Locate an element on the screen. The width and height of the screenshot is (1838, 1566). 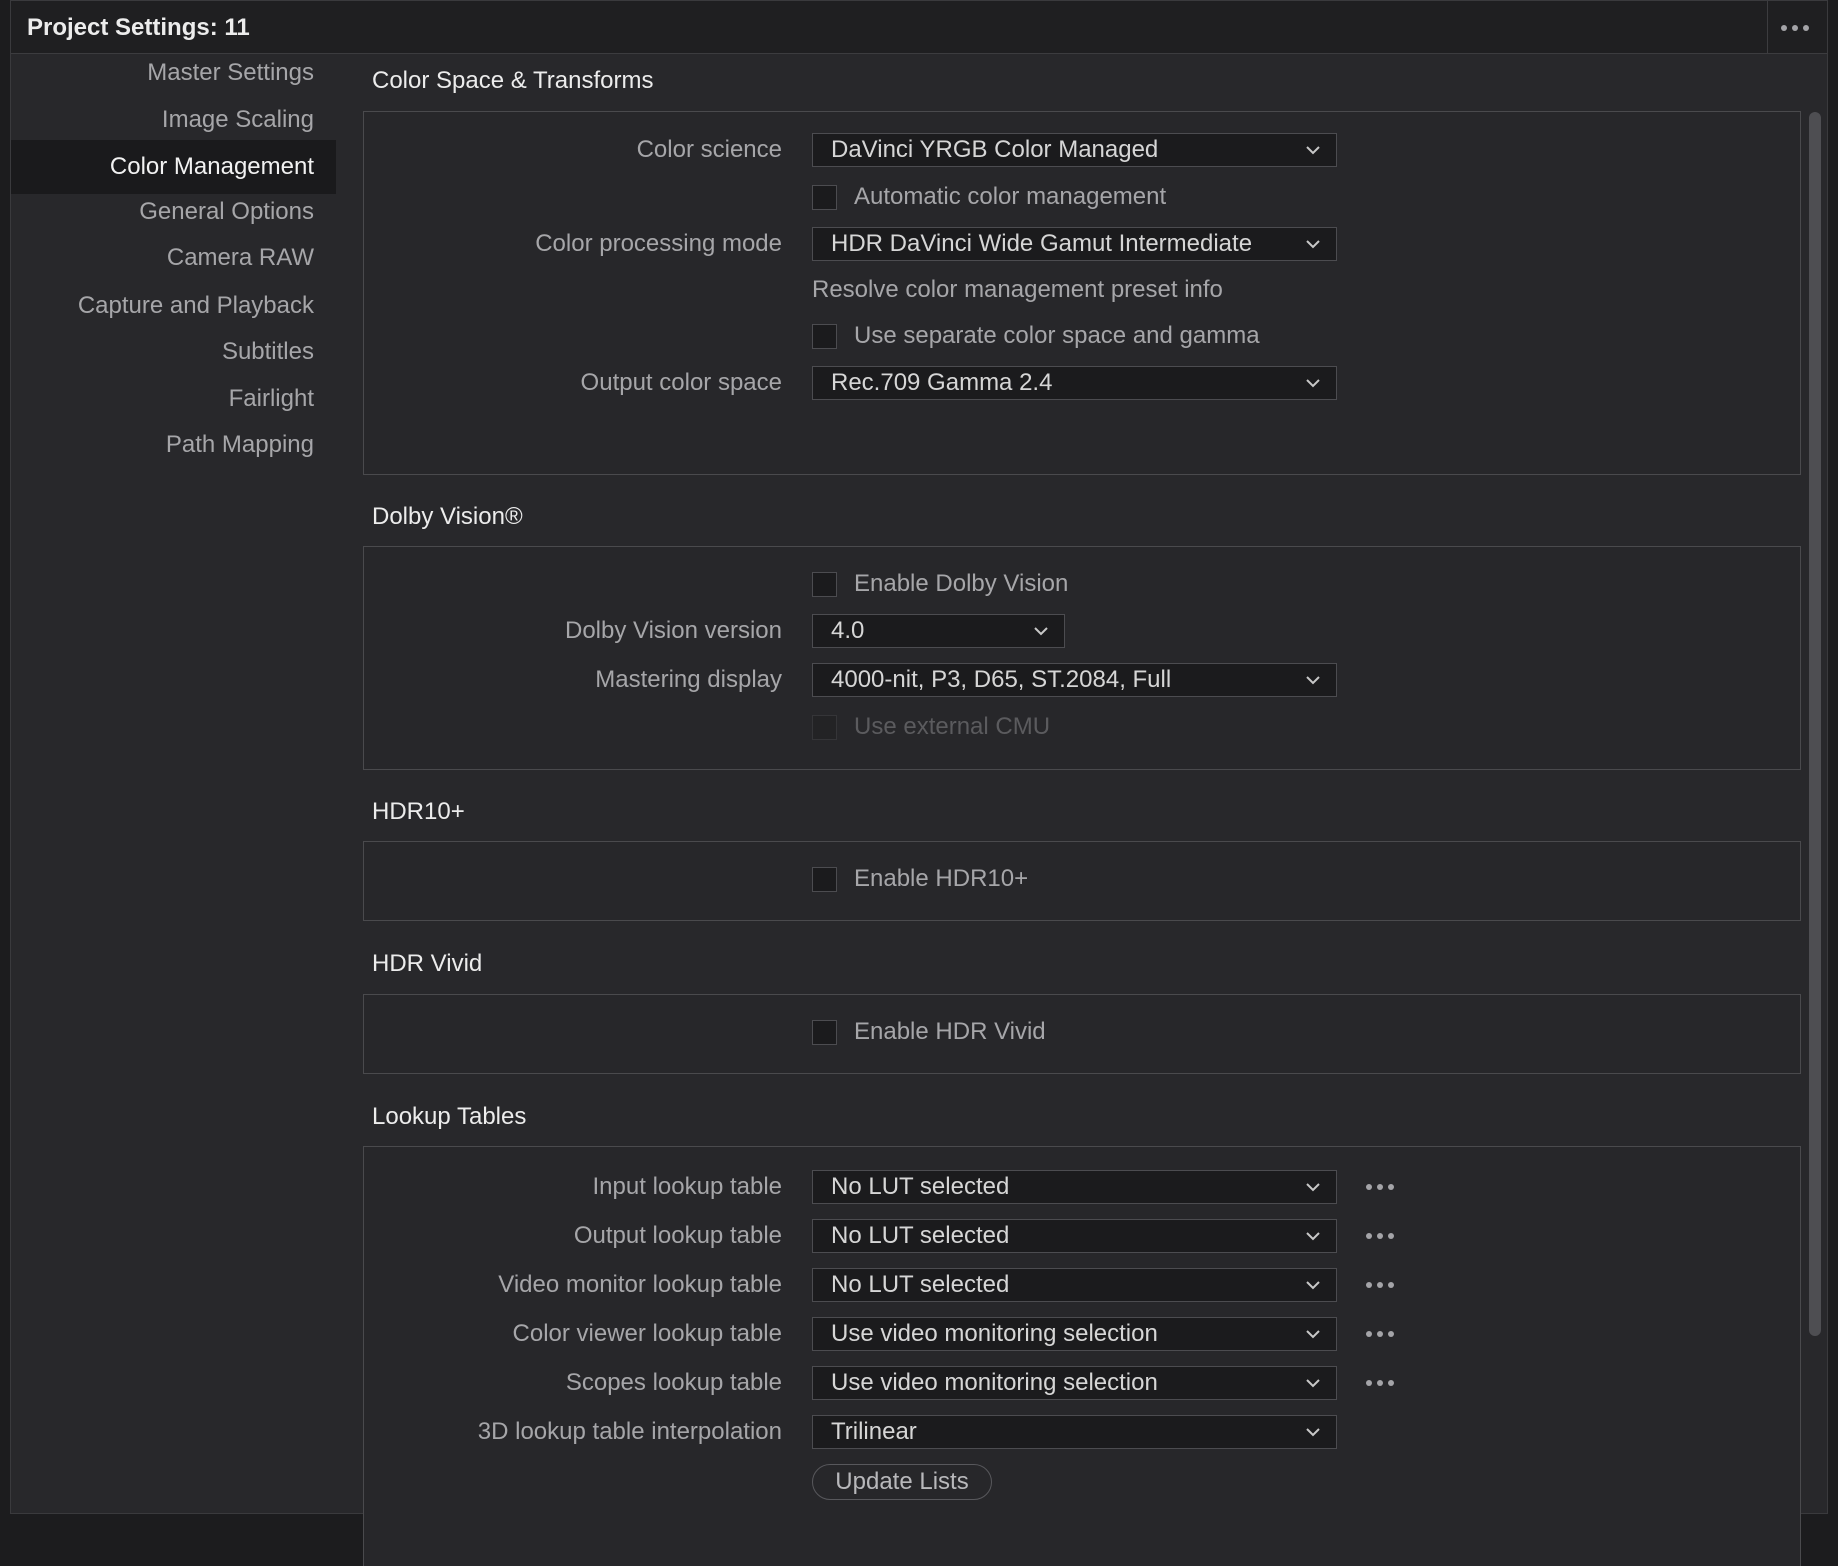
dropdown-value: Trilinear is located at coordinates (874, 1431).